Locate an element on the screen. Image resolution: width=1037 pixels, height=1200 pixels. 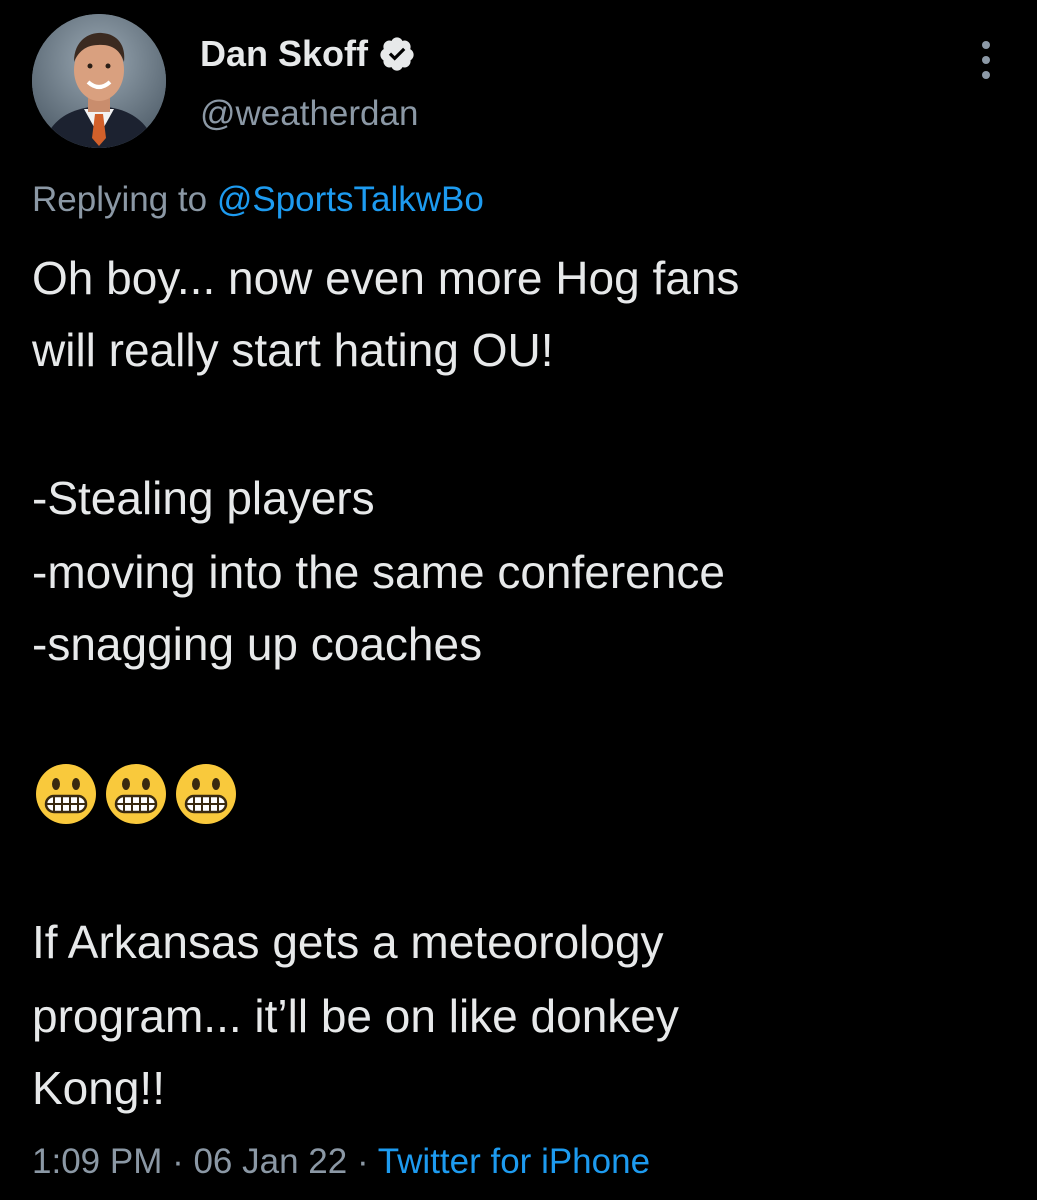
tweet-text-line: -moving into the same conference is located at coordinates (378, 572).